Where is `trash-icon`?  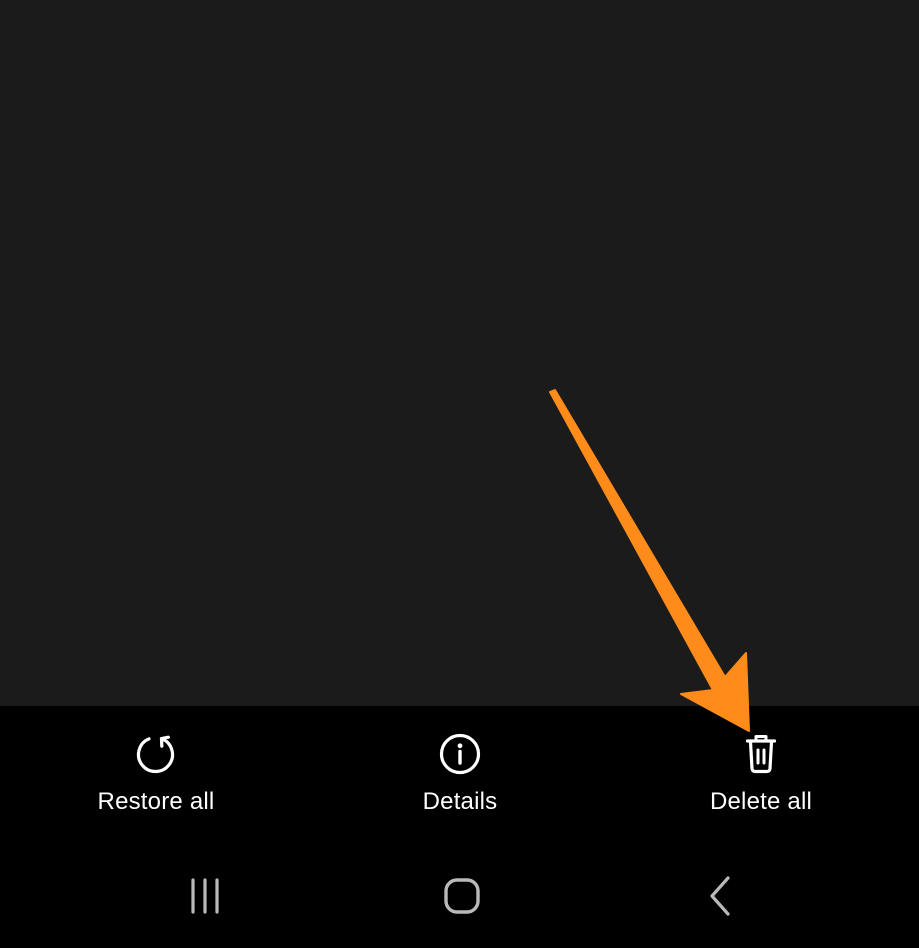
trash-icon is located at coordinates (761, 754).